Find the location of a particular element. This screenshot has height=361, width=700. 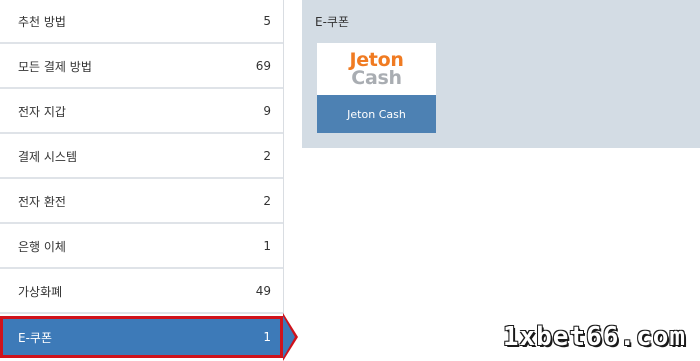

sidebar-item-count: 49 is located at coordinates (263, 291).